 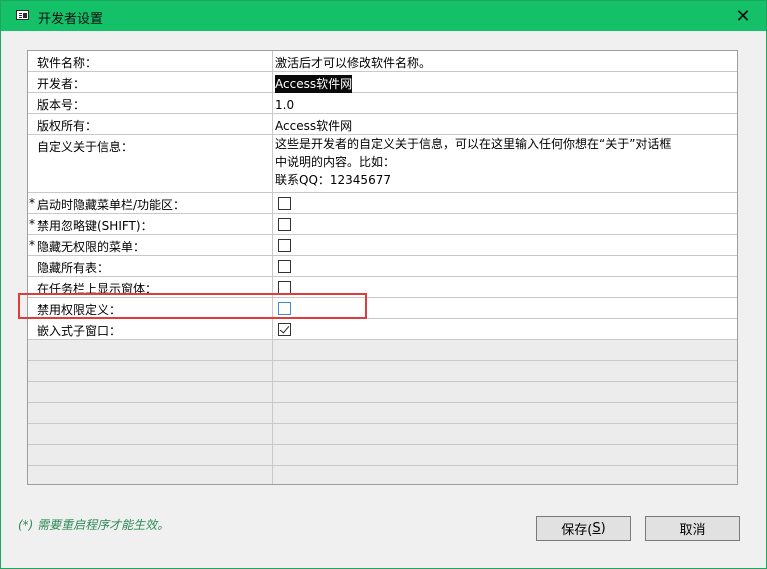 I want to click on save-button: 保存(S), so click(x=583, y=528).